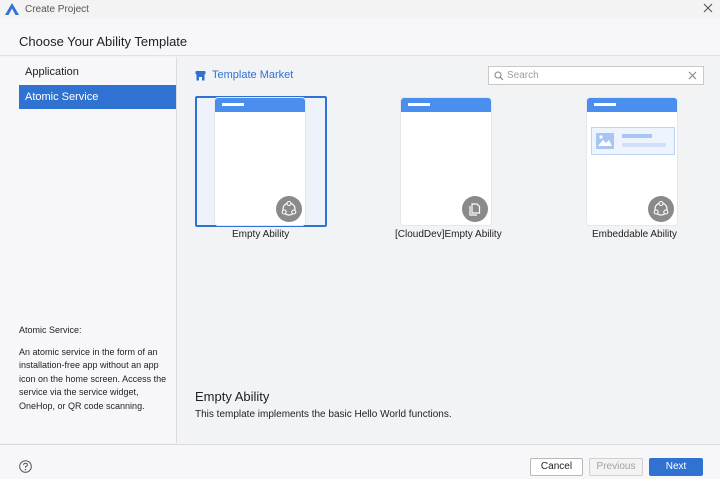  Describe the element at coordinates (360, 461) in the screenshot. I see `dialog-footer: Cancel Previous Next` at that location.